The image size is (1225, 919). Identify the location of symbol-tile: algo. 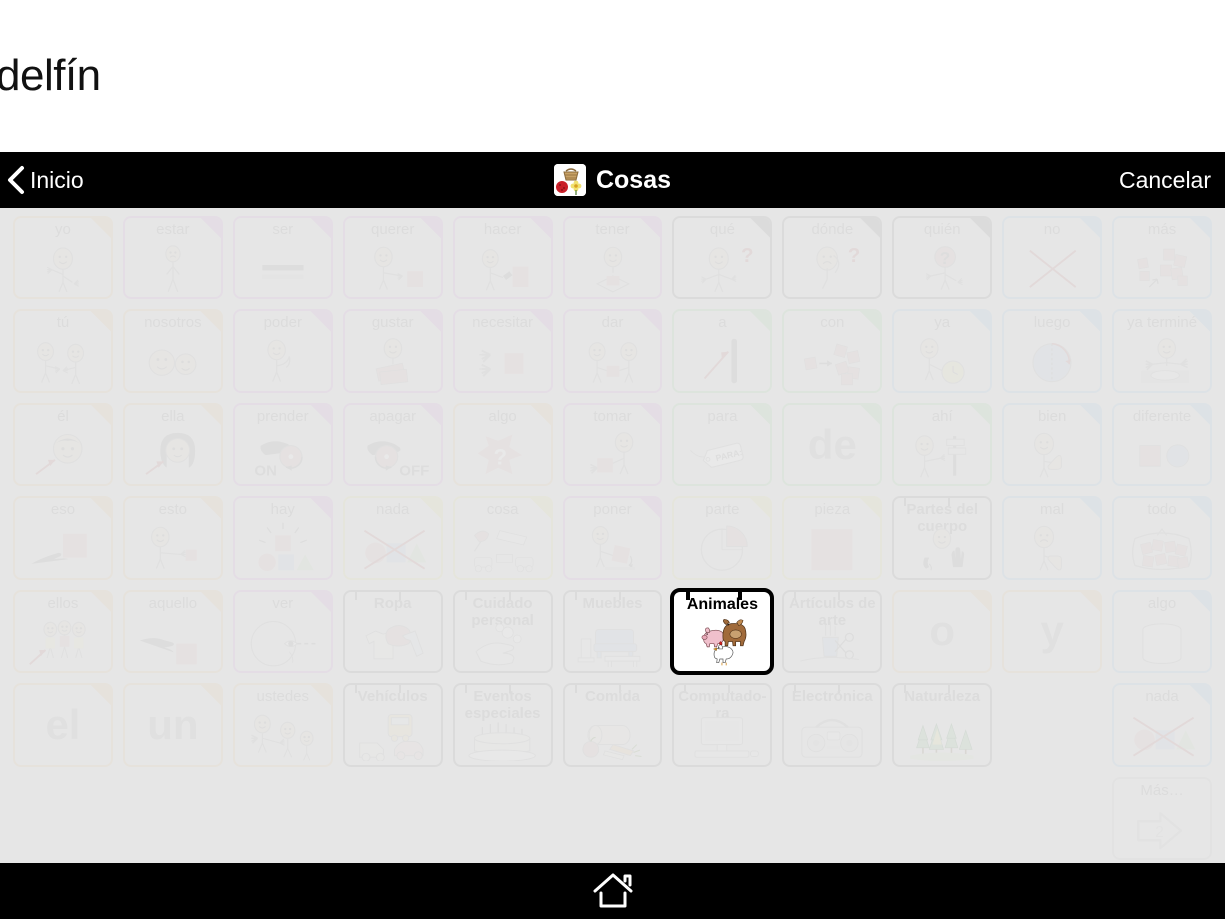
(1162, 631).